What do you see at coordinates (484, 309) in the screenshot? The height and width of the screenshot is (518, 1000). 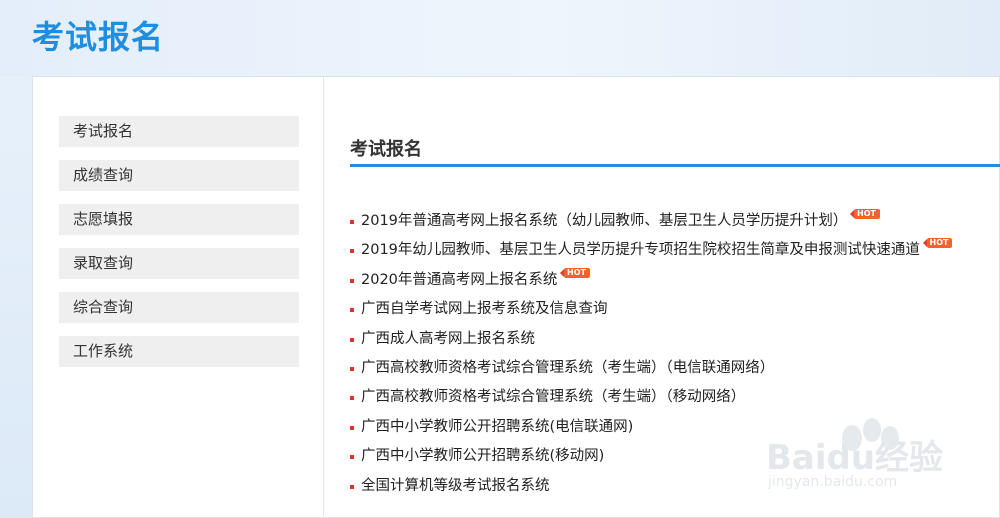 I see `link-self-study-exam-system: 广西自学考试网上报考系统及信息查询` at bounding box center [484, 309].